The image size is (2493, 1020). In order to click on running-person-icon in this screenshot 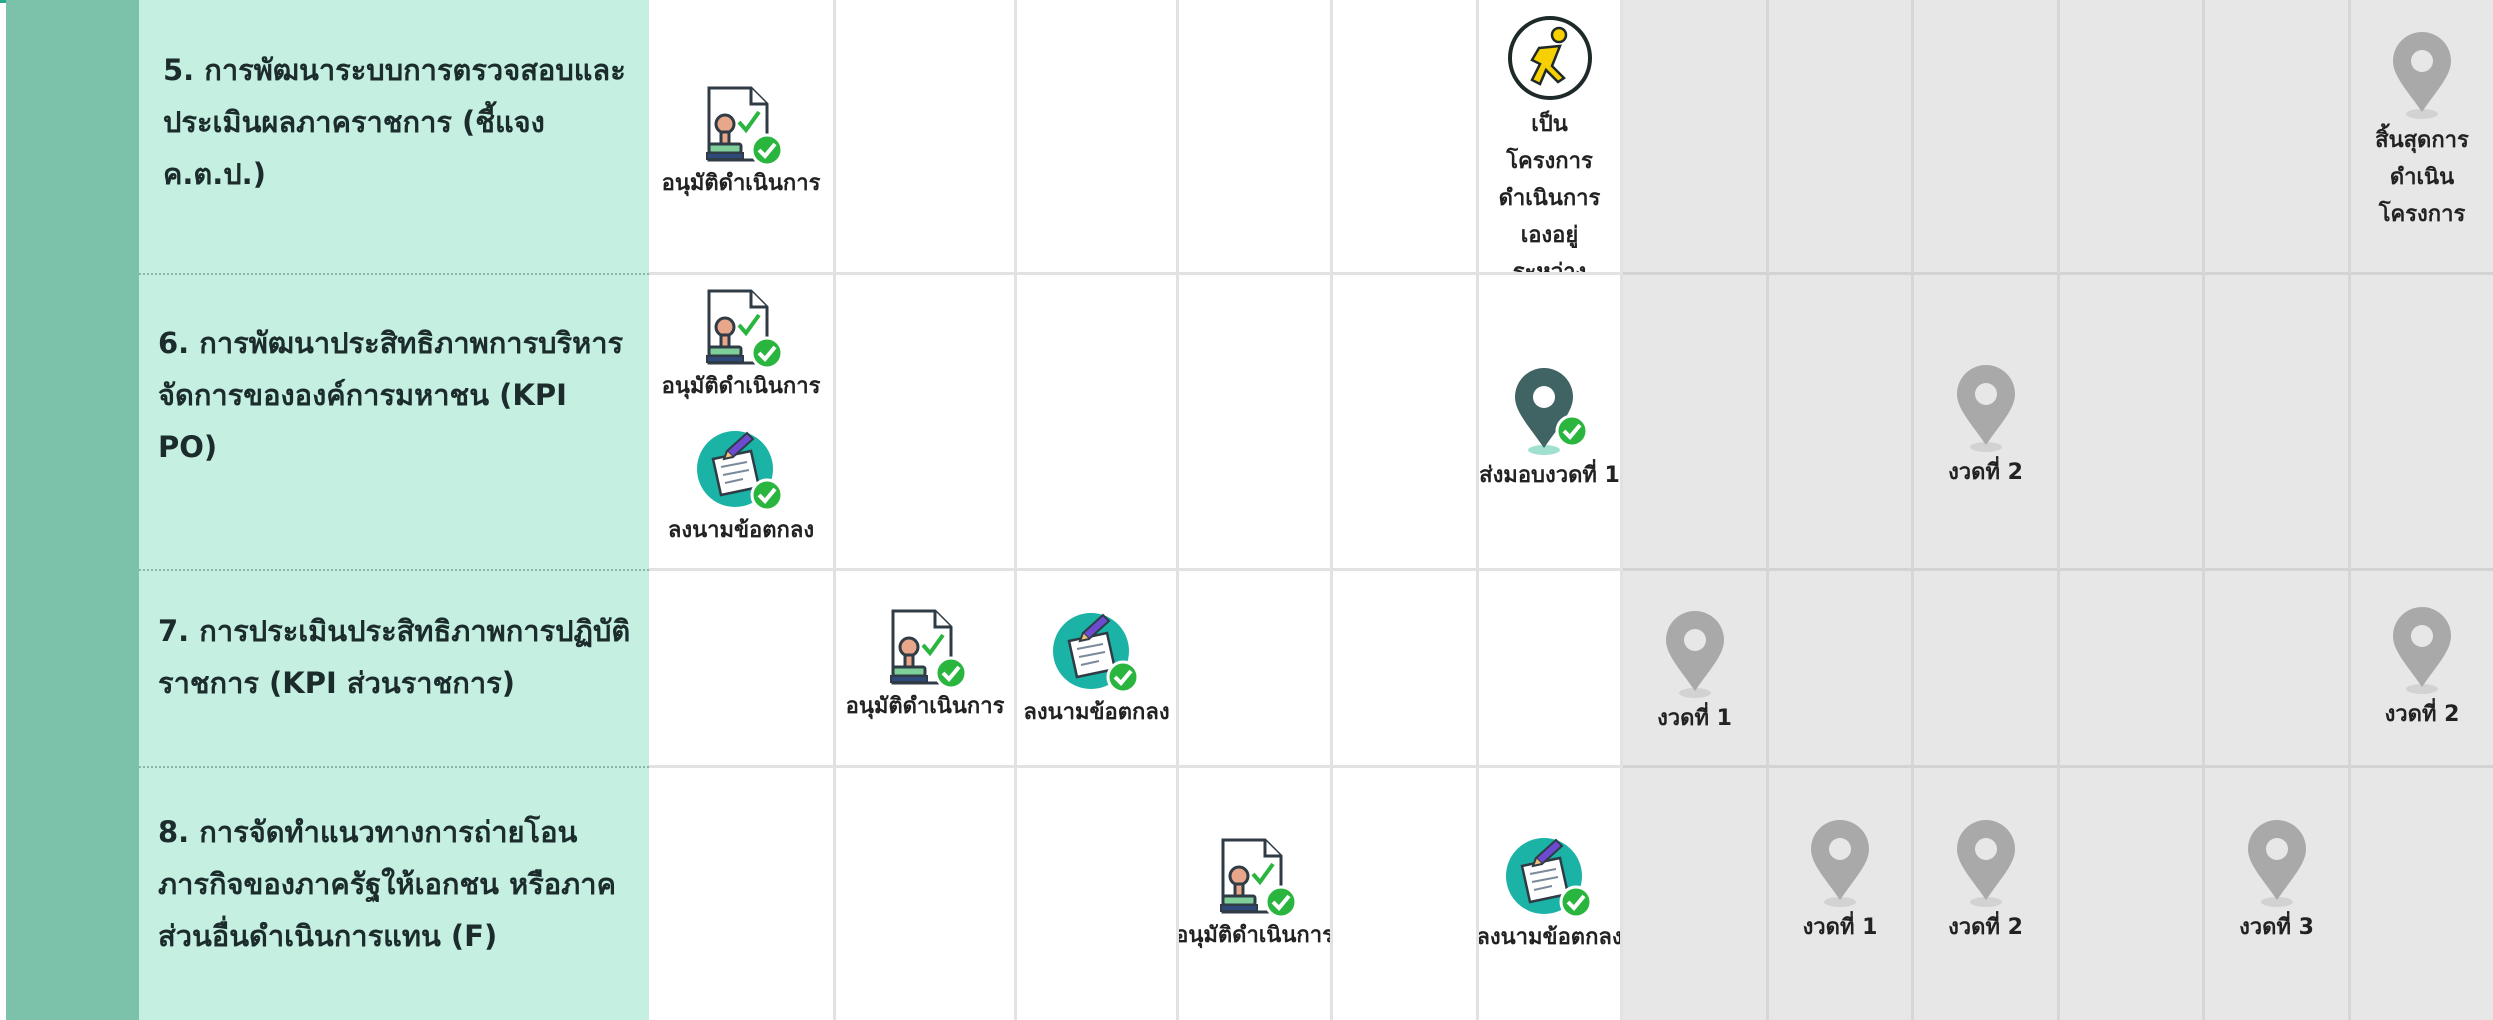, I will do `click(1549, 58)`.